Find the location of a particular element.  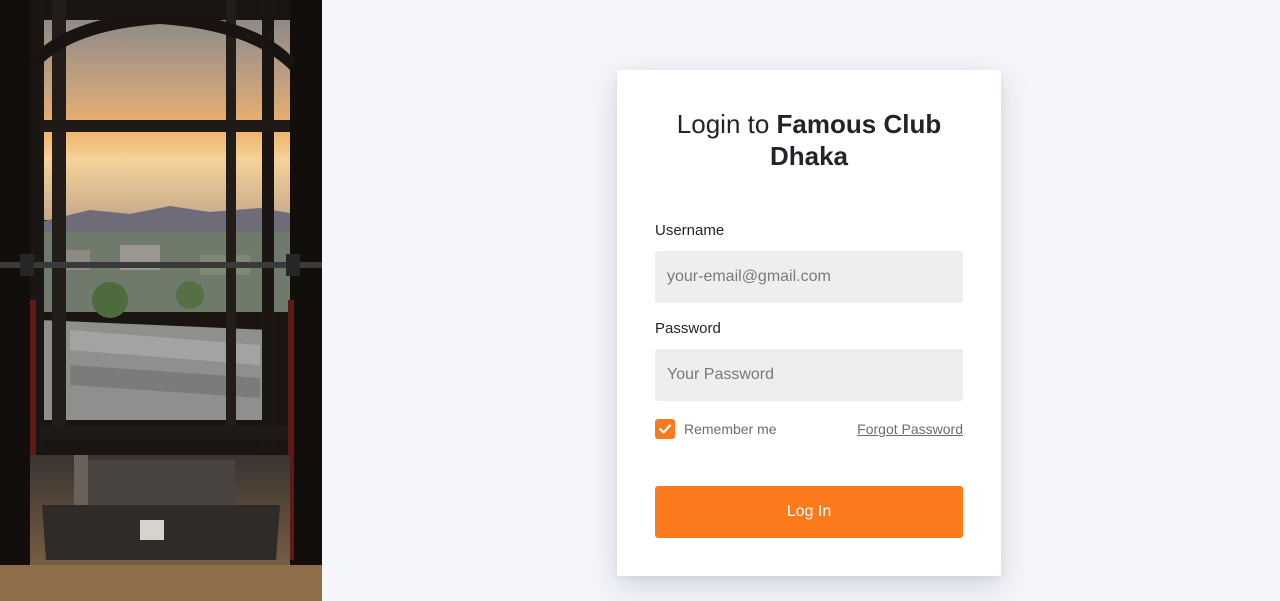

username-label: Username is located at coordinates (690, 230).